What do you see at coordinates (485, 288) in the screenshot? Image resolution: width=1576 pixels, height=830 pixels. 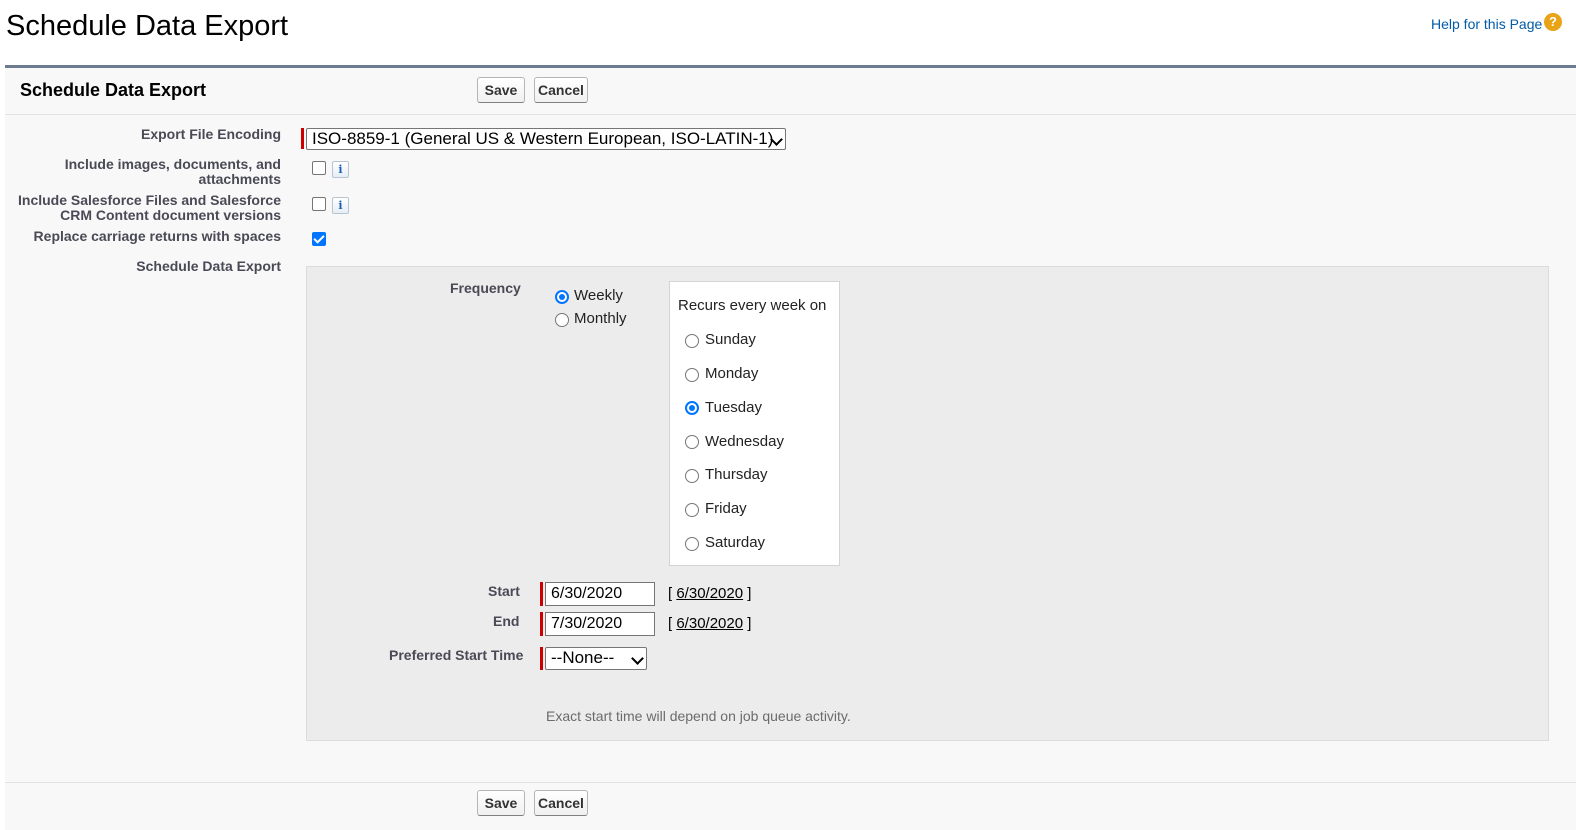 I see `frequency-label: Frequency` at bounding box center [485, 288].